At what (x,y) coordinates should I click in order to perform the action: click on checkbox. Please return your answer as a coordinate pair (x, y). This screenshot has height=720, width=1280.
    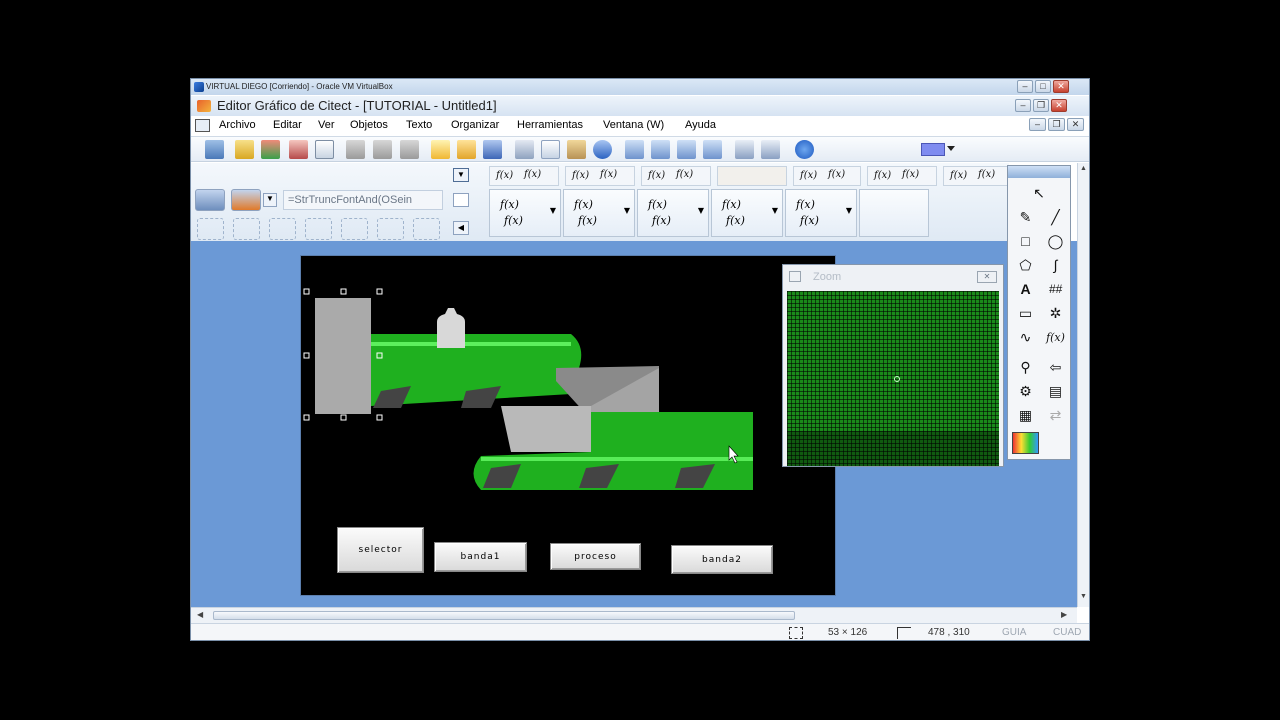
    Looking at the image, I should click on (461, 200).